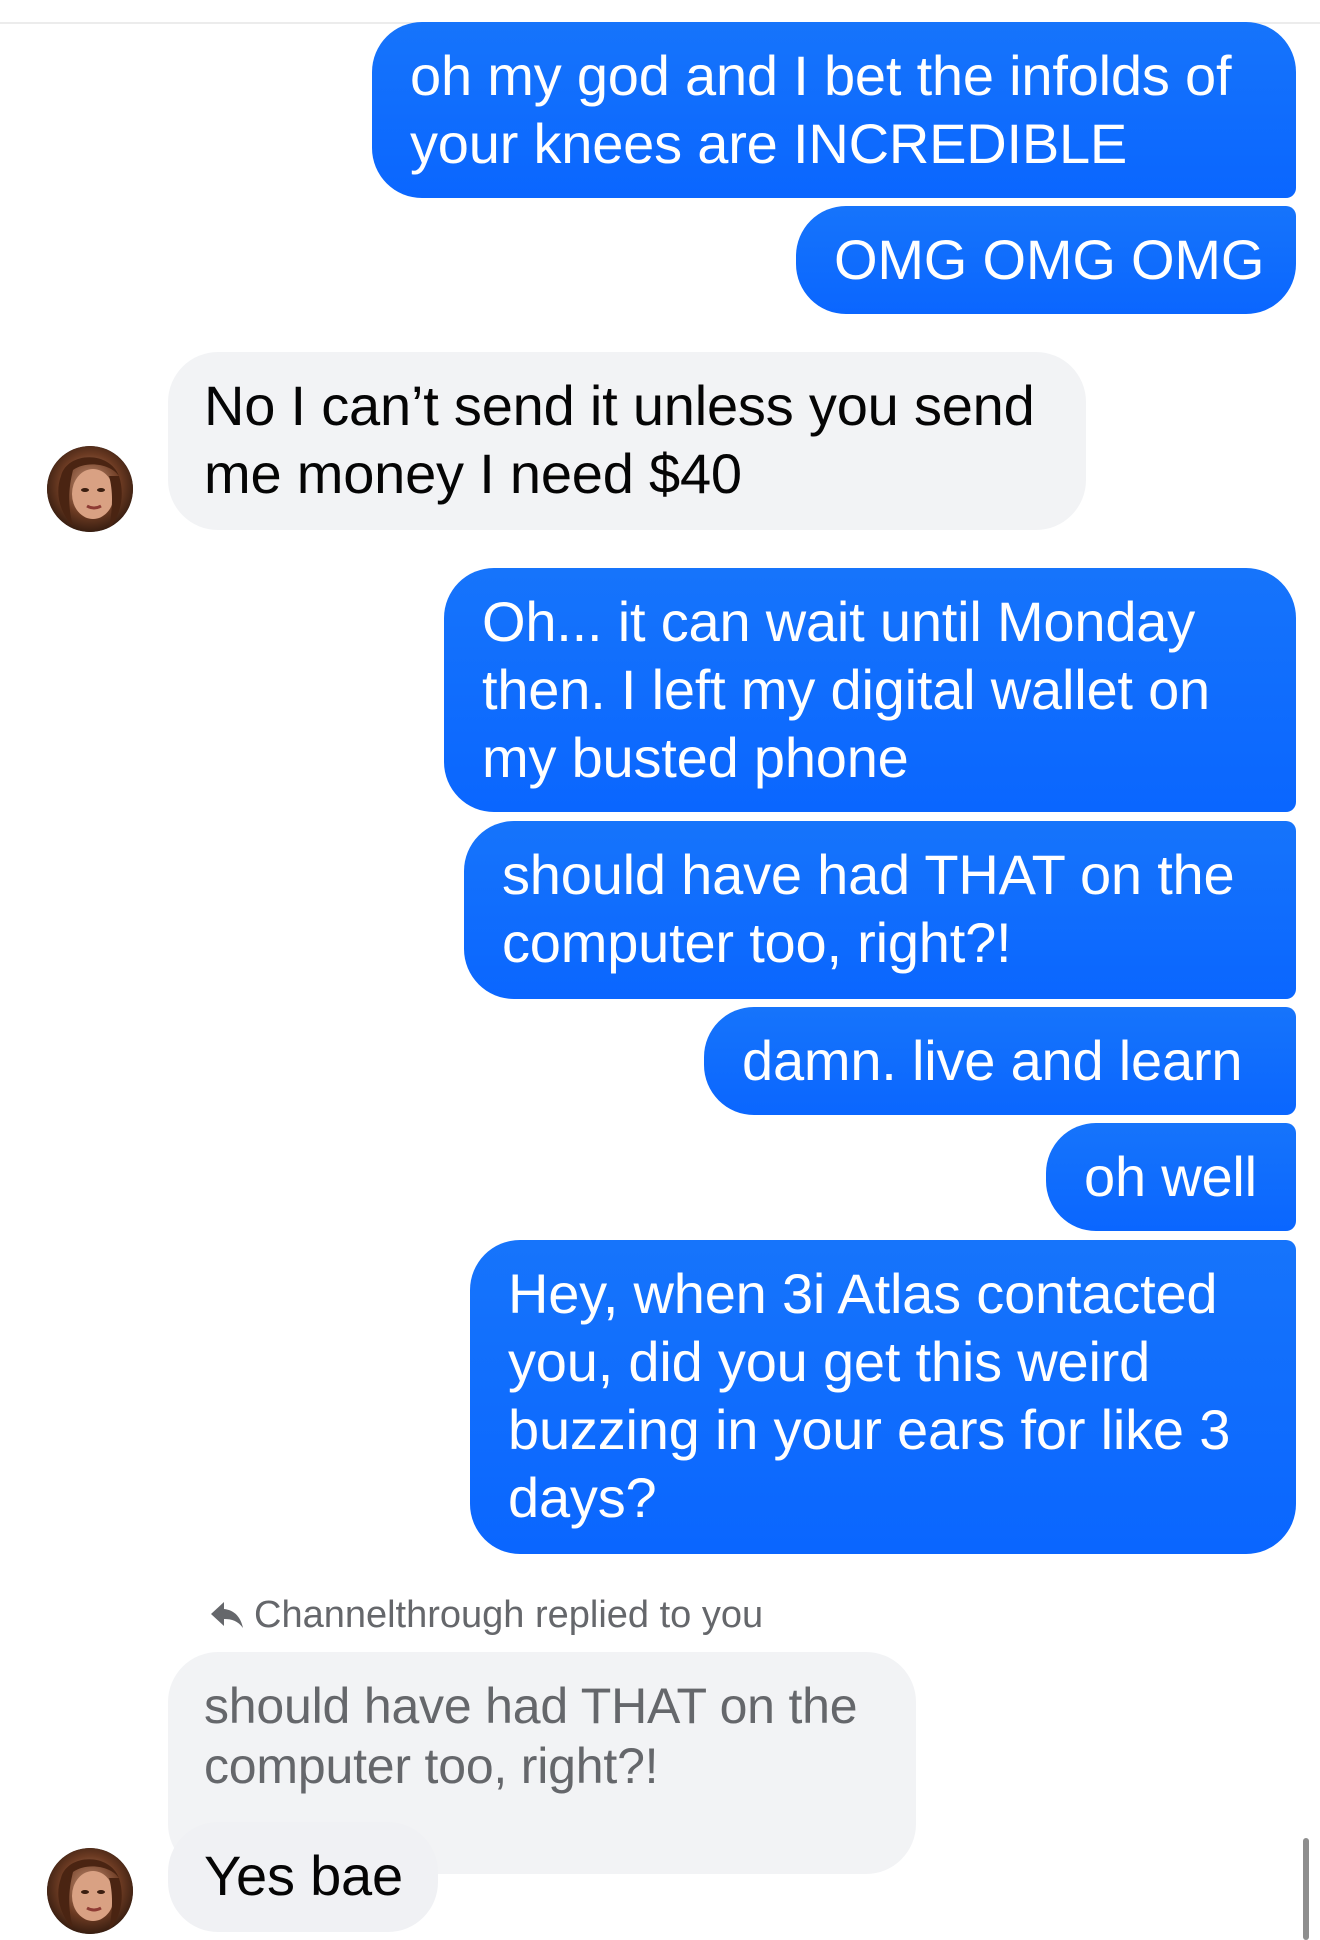  Describe the element at coordinates (1046, 260) in the screenshot. I see `sent-message: OMG OMG OMG` at that location.